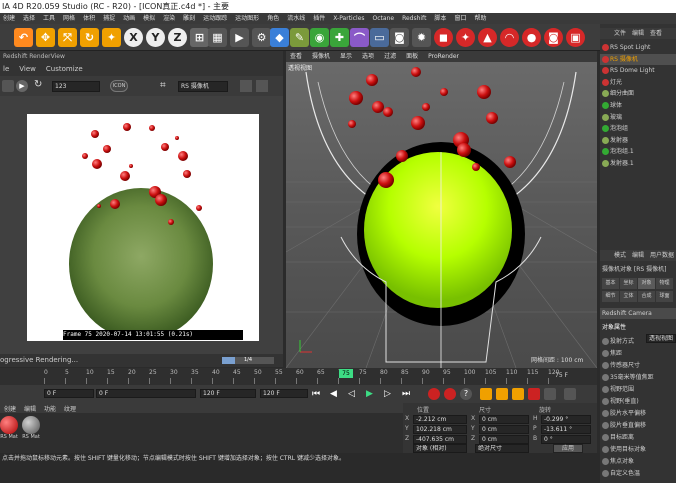 The height and width of the screenshot is (483, 676). What do you see at coordinates (638, 82) in the screenshot?
I see `object-row: 灯光` at bounding box center [638, 82].